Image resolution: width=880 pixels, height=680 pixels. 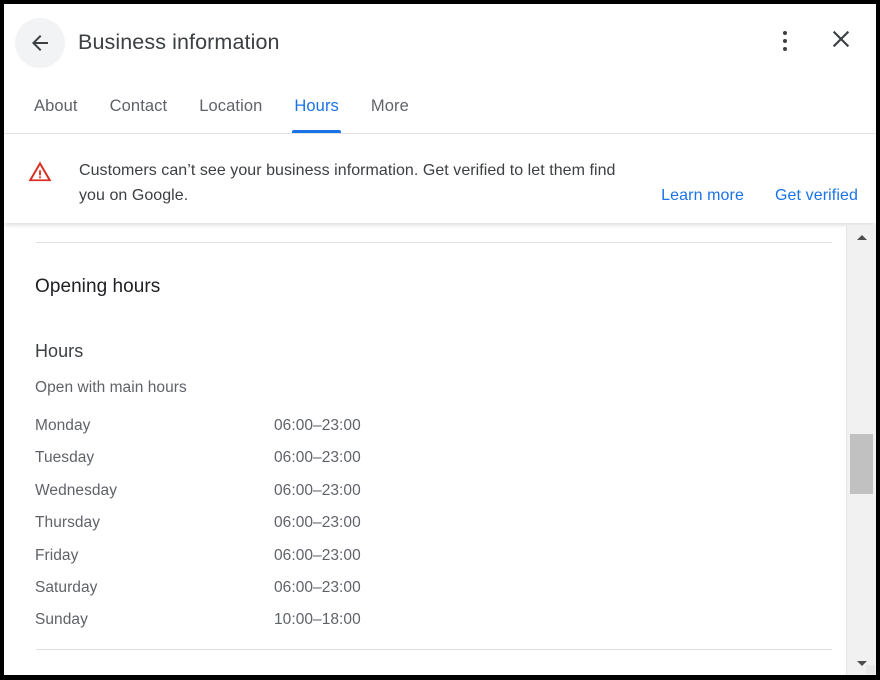 I want to click on table-row: Friday 06:00–23:00, so click(x=425, y=556).